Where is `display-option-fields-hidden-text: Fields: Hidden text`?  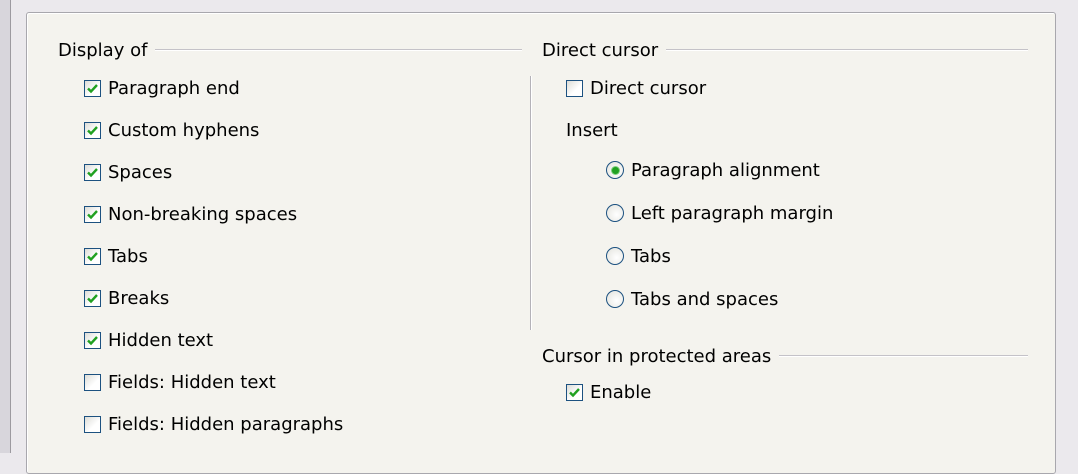 display-option-fields-hidden-text: Fields: Hidden text is located at coordinates (180, 382).